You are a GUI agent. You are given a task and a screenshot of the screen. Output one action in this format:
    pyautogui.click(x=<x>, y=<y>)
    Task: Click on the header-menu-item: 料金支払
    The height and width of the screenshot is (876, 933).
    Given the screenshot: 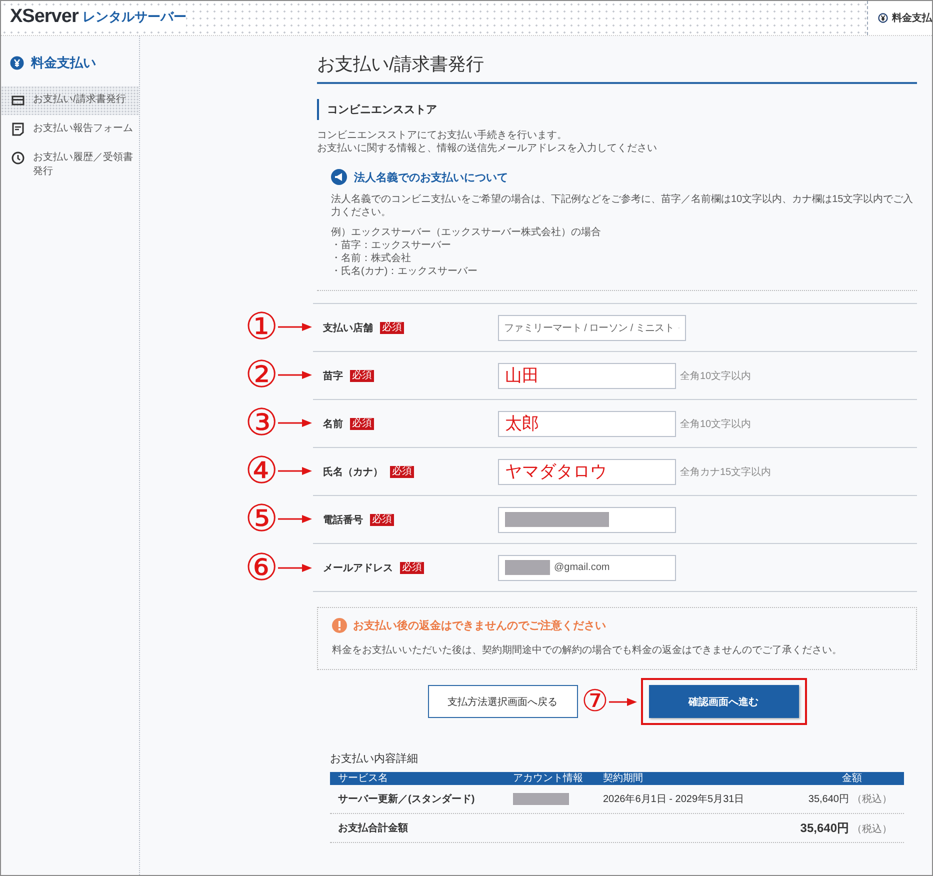 What is the action you would take?
    pyautogui.click(x=899, y=18)
    